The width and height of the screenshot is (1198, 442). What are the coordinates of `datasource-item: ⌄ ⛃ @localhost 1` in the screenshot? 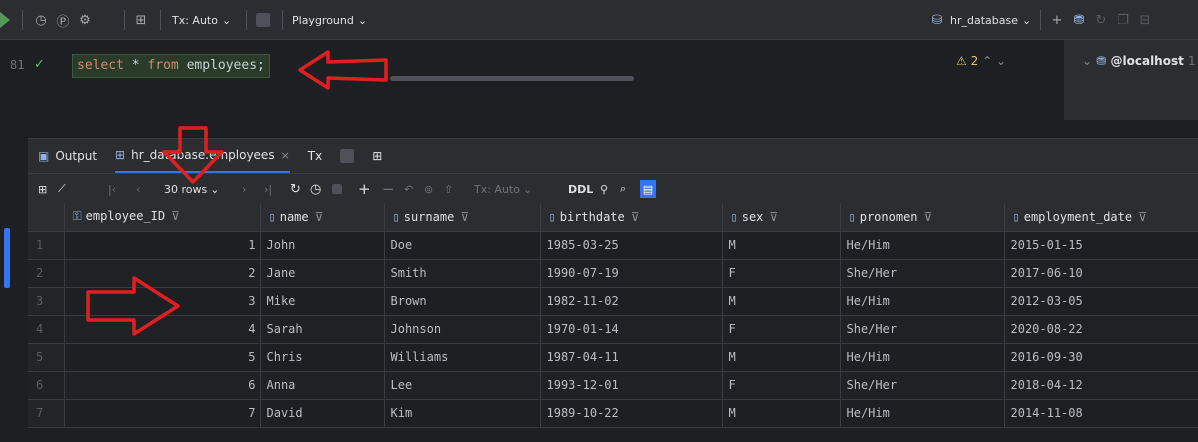 It's located at (1139, 61).